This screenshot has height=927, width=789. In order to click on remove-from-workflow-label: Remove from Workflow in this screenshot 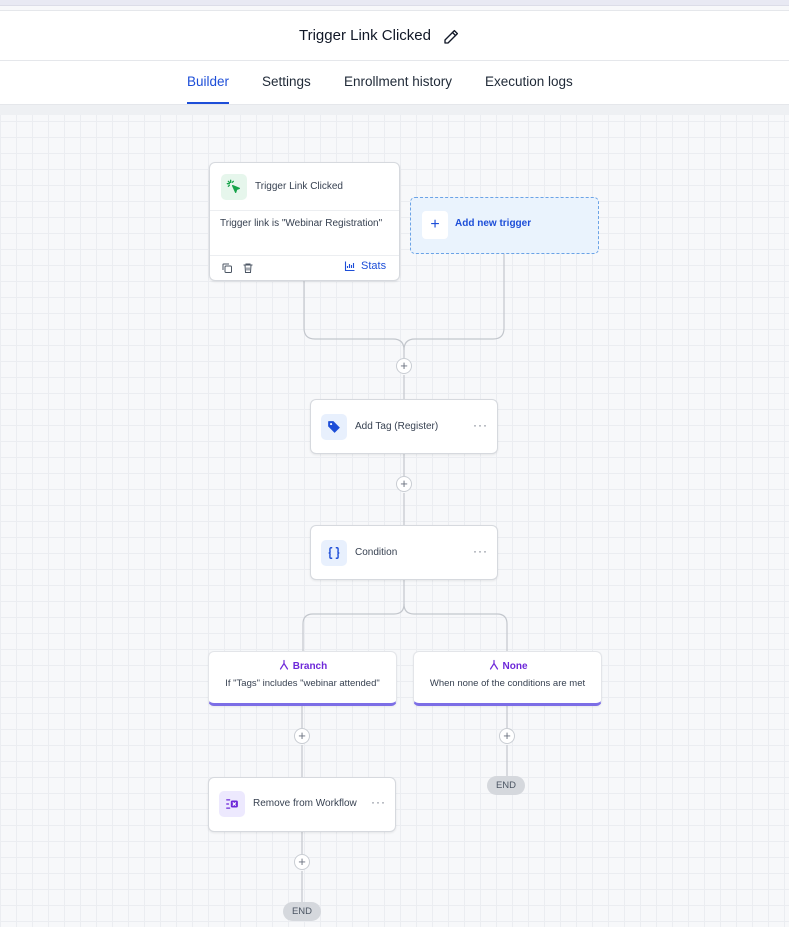, I will do `click(305, 803)`.